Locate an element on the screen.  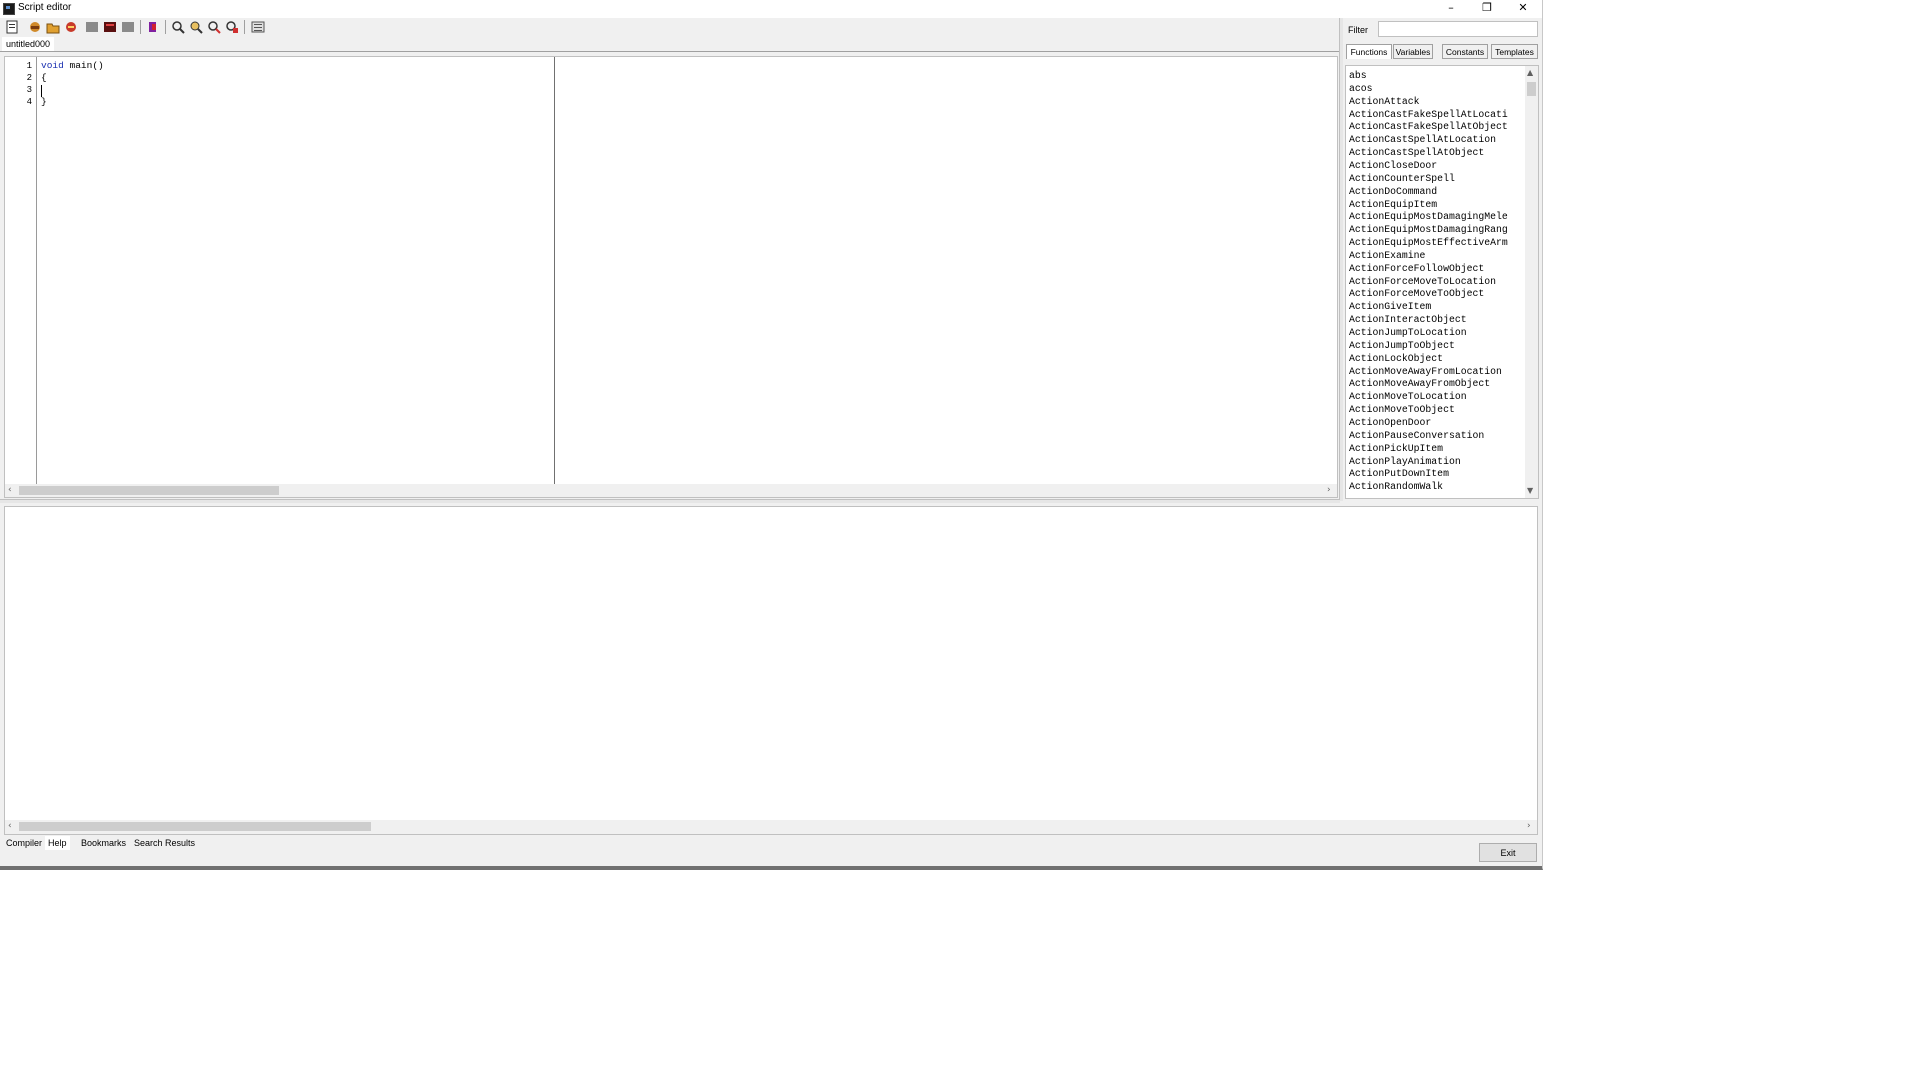
tab-help: Help is located at coordinates (57, 843).